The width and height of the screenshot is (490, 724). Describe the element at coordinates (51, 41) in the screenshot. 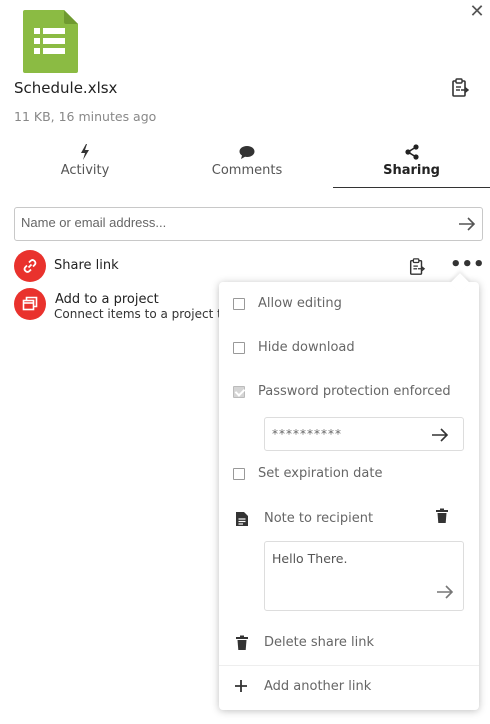

I see `spreadsheet-icon` at that location.